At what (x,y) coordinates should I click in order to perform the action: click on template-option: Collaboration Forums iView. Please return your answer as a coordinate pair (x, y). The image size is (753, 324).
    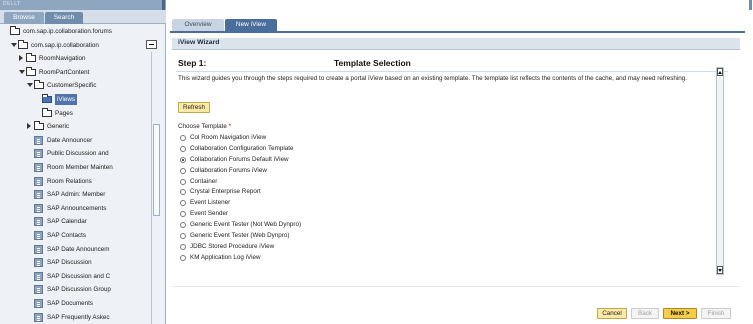
    Looking at the image, I should click on (328, 171).